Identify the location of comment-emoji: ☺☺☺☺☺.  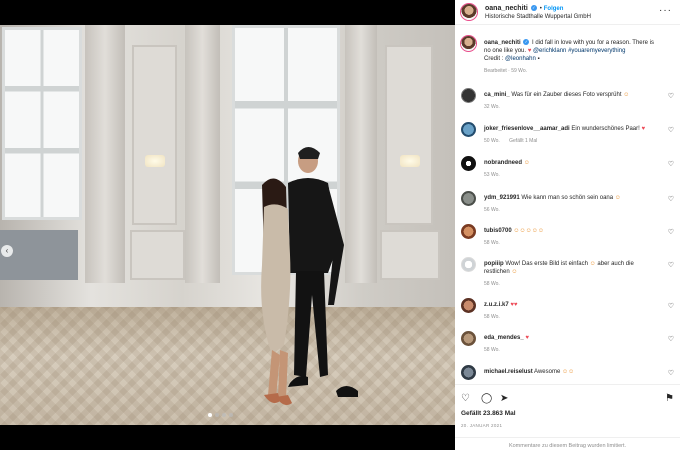
(528, 231).